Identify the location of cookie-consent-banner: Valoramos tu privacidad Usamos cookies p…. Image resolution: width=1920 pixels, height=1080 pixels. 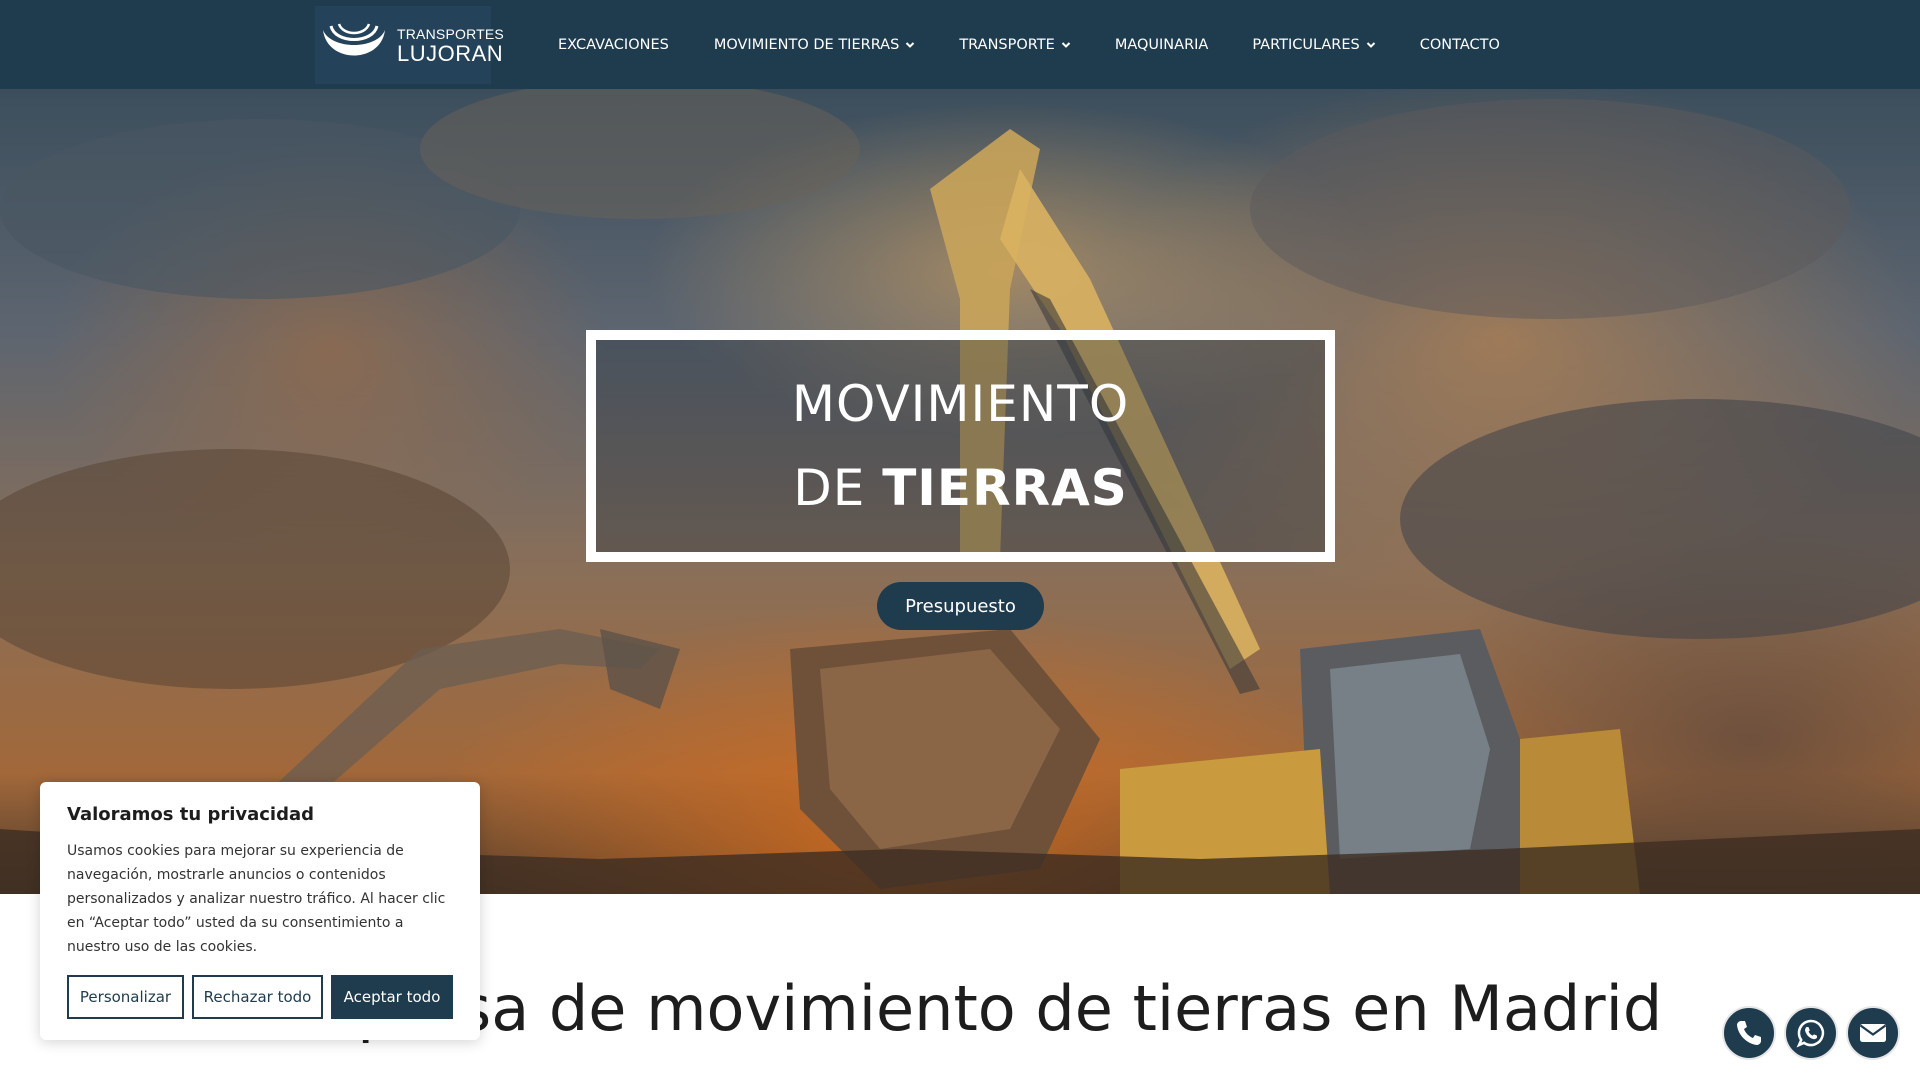
(260, 911).